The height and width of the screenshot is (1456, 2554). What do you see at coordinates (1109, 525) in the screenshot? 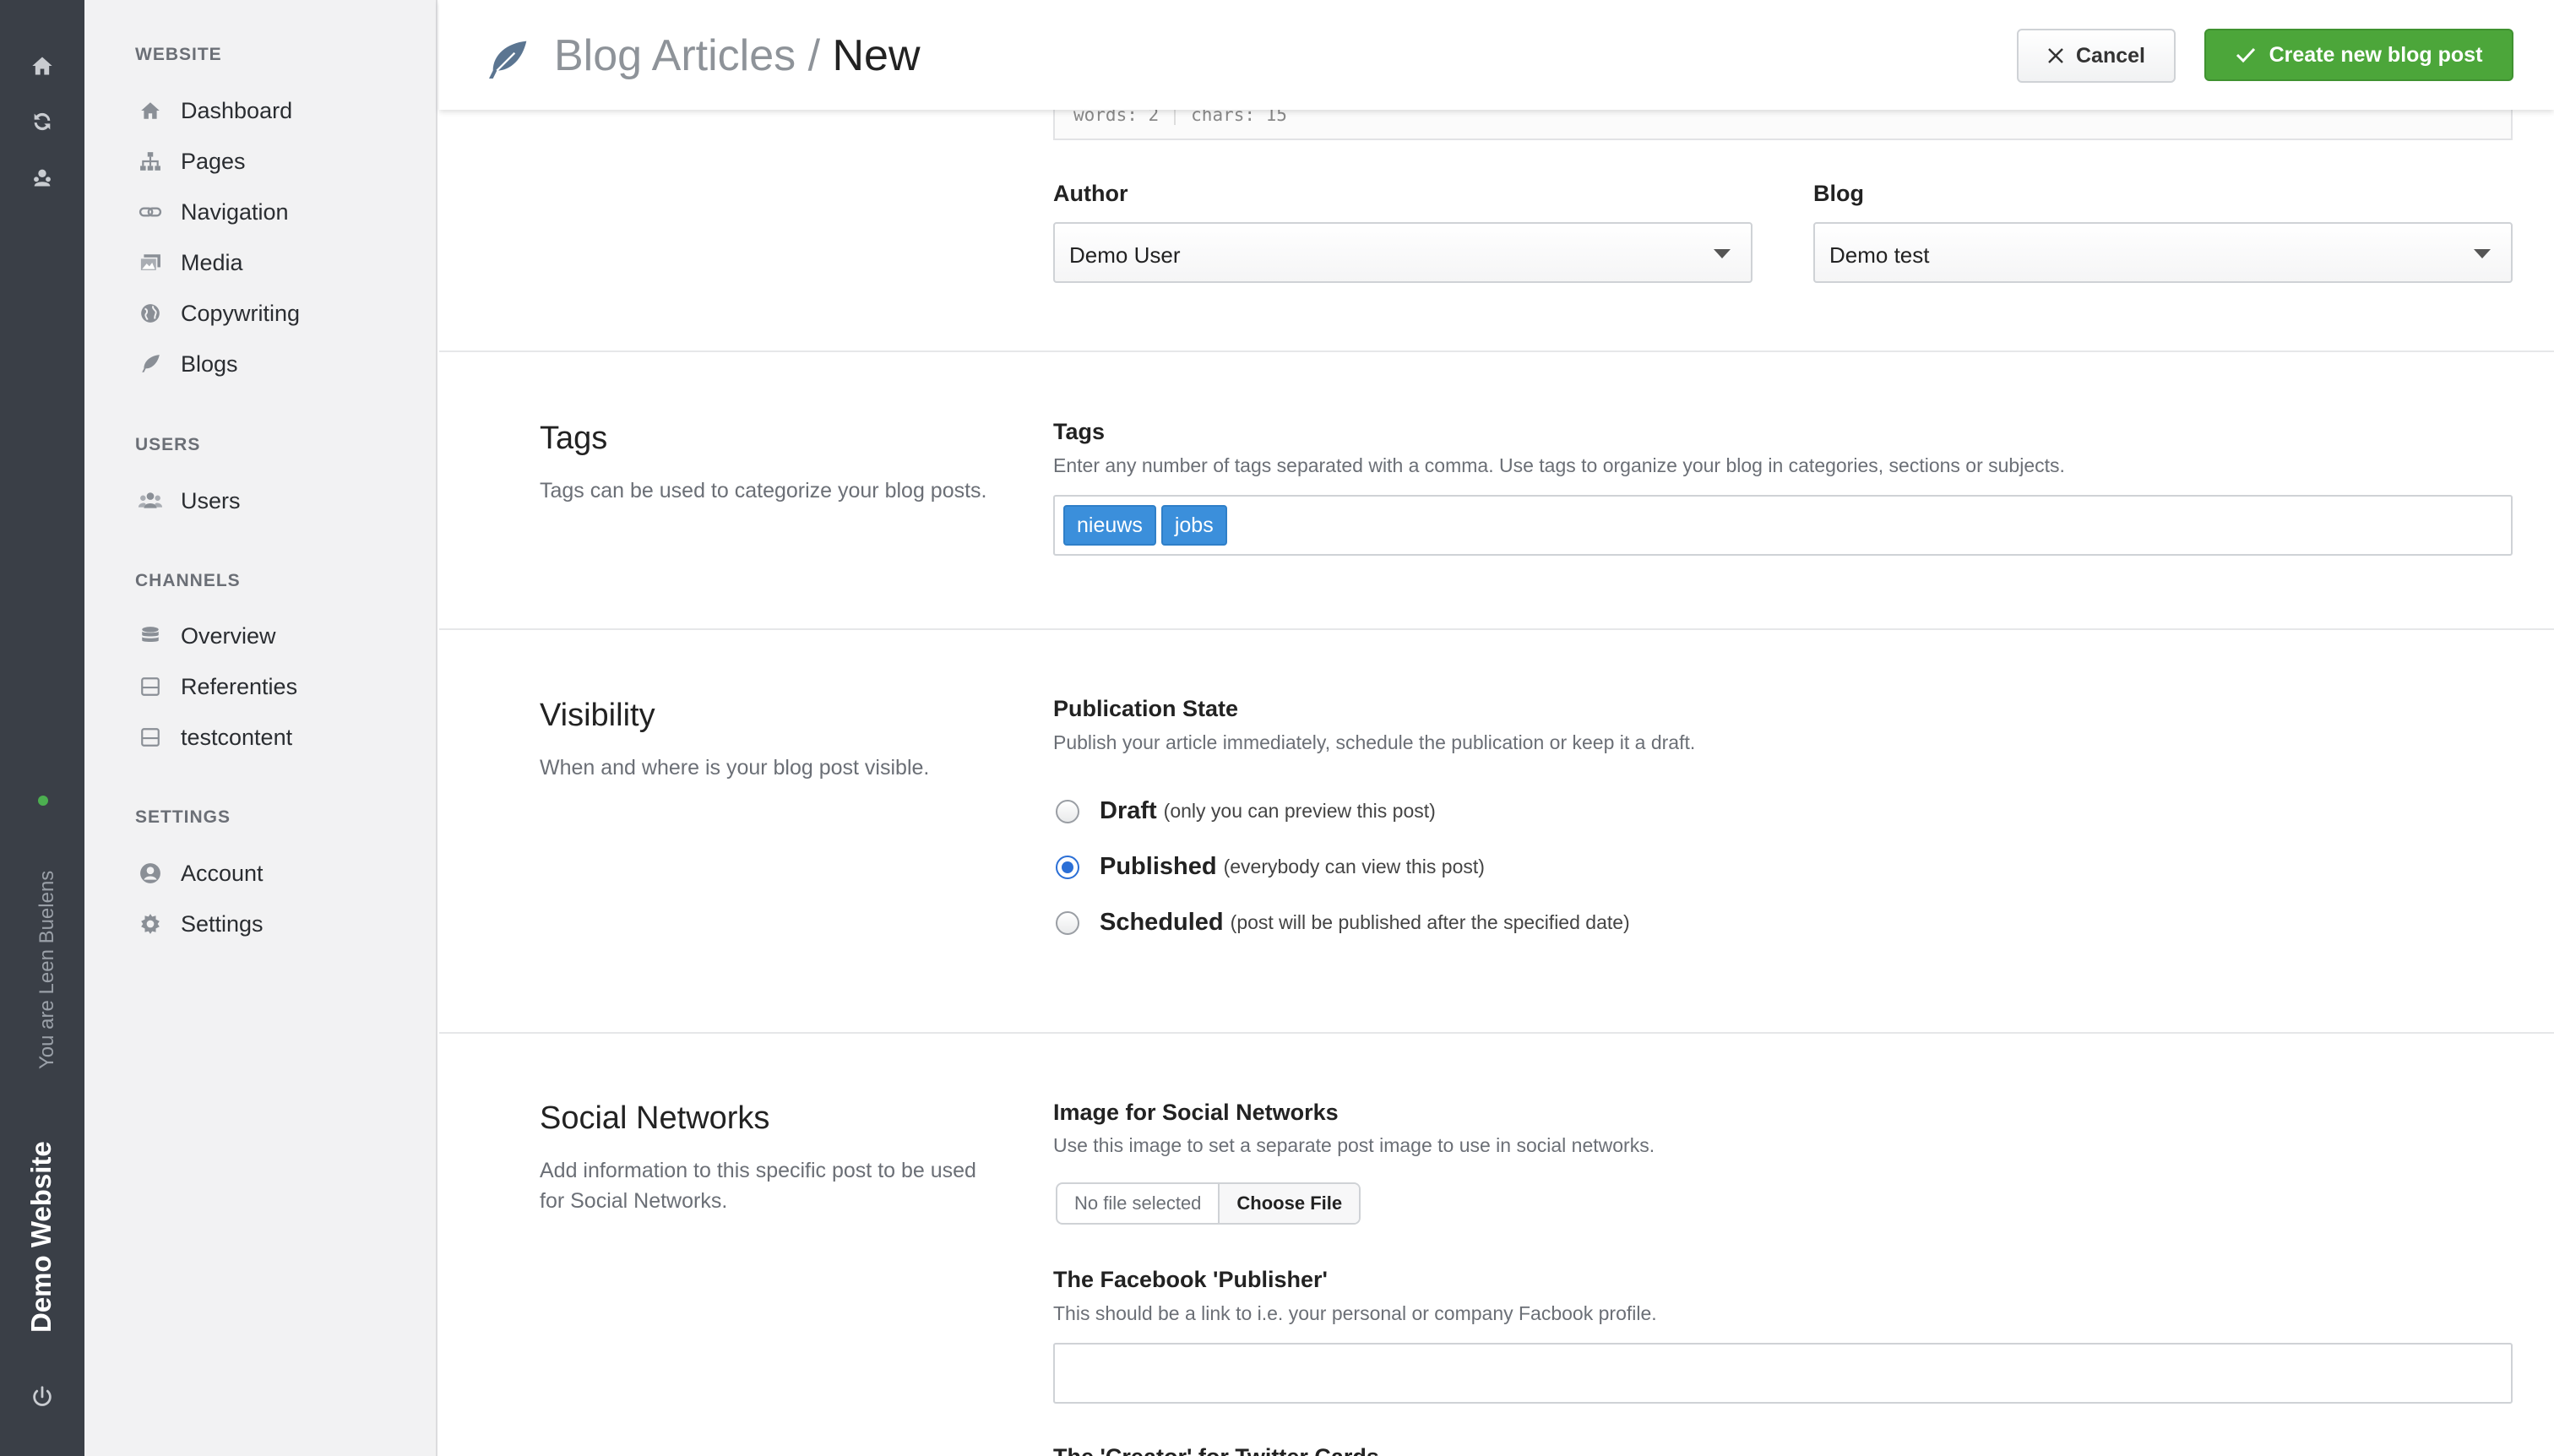
I see `tag-chip: nieuws` at bounding box center [1109, 525].